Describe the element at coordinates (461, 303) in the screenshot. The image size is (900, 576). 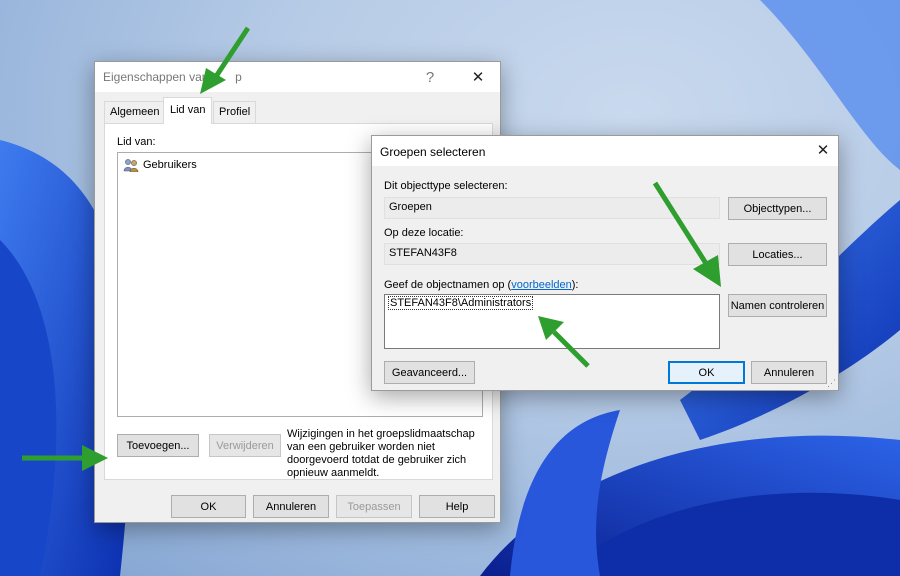
I see `object-names-value: STEFAN43F8\Administrators` at that location.